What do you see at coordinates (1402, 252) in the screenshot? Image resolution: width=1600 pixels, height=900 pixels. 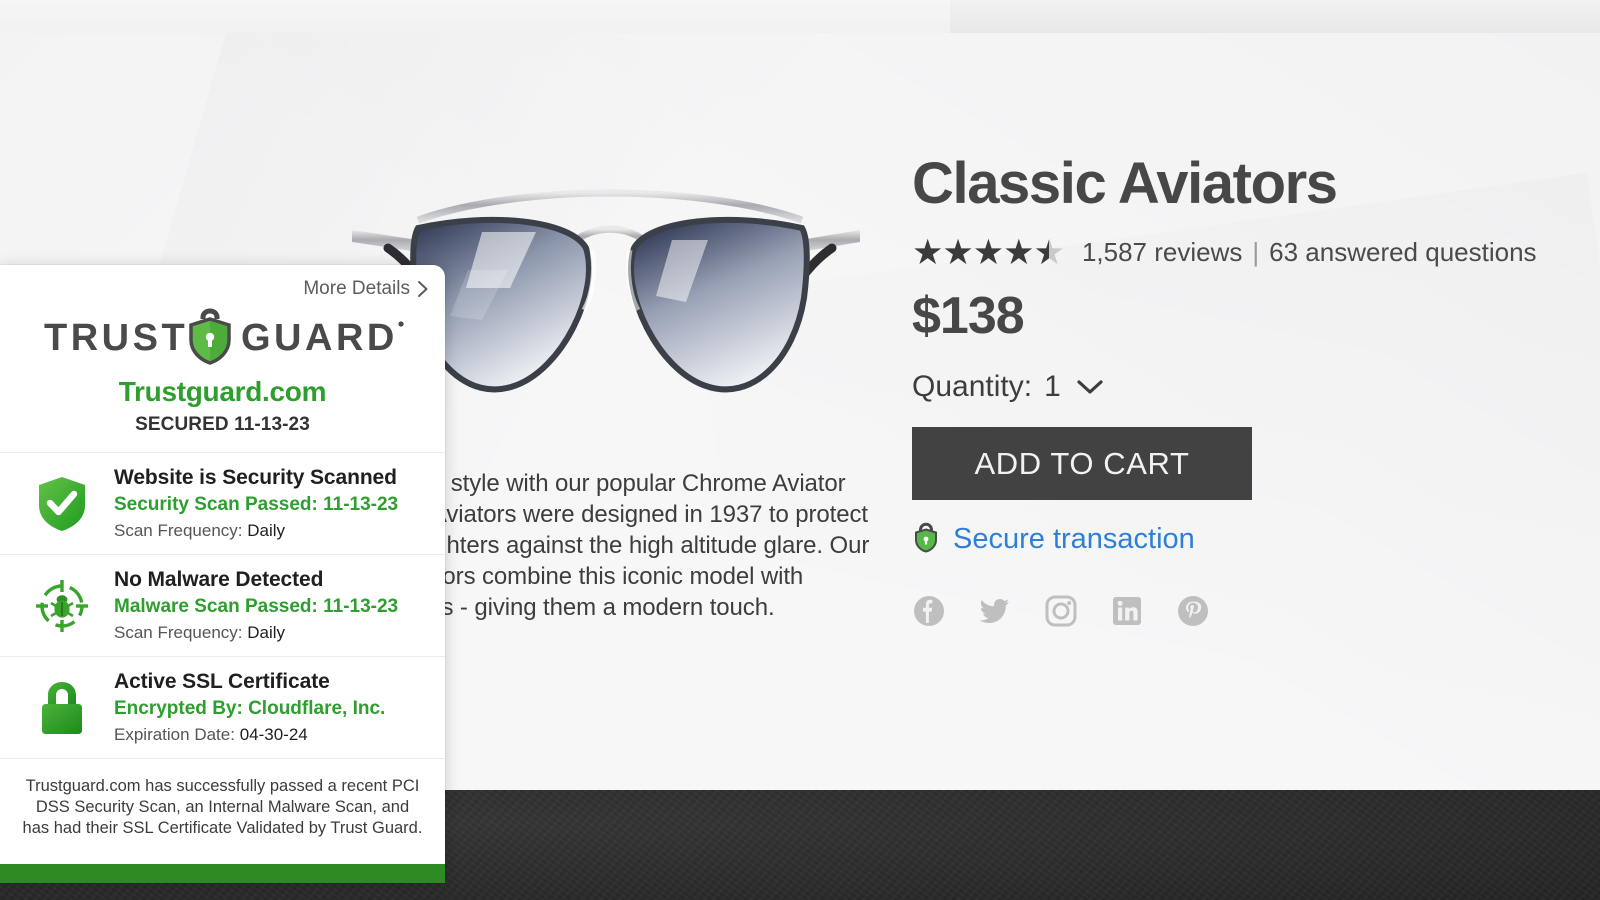 I see `answered-questions: 63 answered questions` at bounding box center [1402, 252].